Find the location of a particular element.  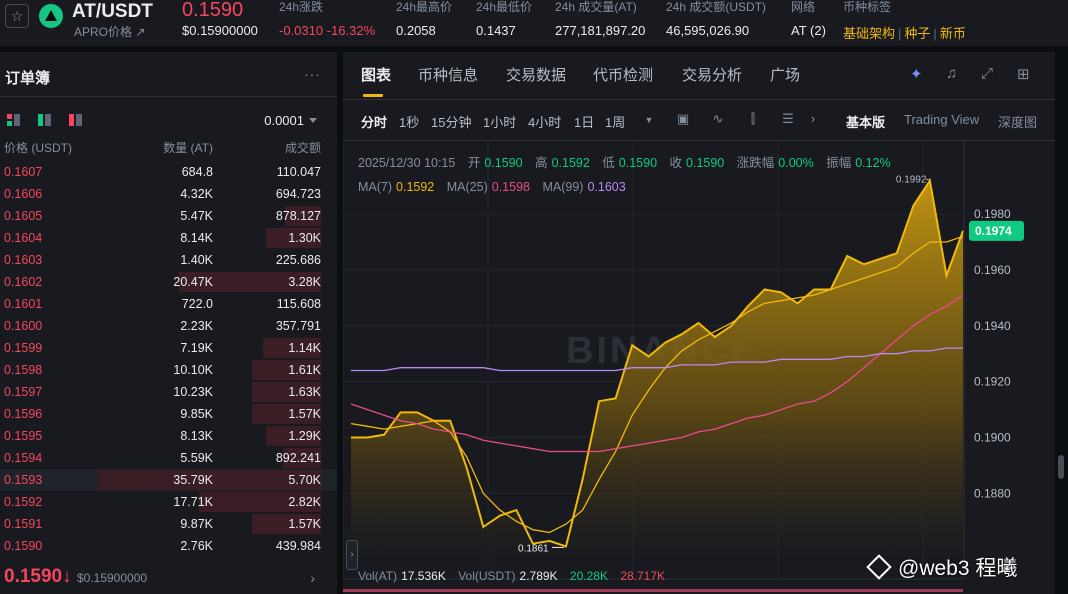

row-price: 0.1605 is located at coordinates (23, 216).